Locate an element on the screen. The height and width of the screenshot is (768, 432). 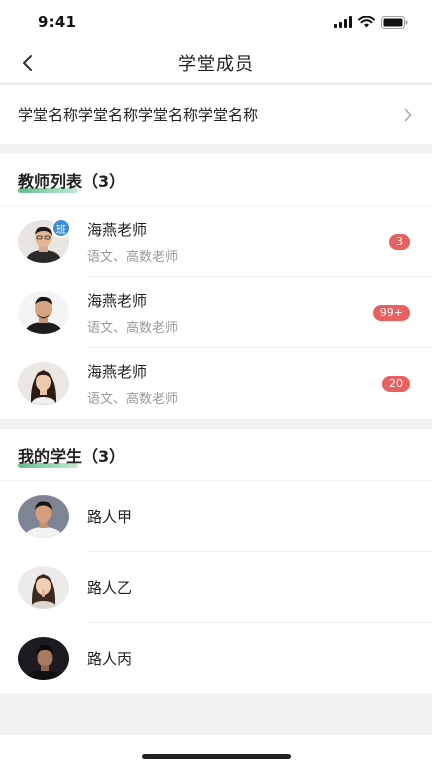
teacher-row: 班 海燕老师 语文、高数老师 3 is located at coordinates (216, 241).